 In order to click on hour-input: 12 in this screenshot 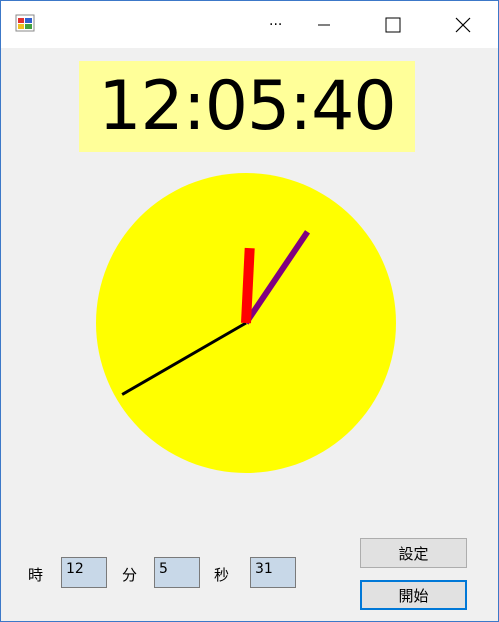, I will do `click(84, 572)`.